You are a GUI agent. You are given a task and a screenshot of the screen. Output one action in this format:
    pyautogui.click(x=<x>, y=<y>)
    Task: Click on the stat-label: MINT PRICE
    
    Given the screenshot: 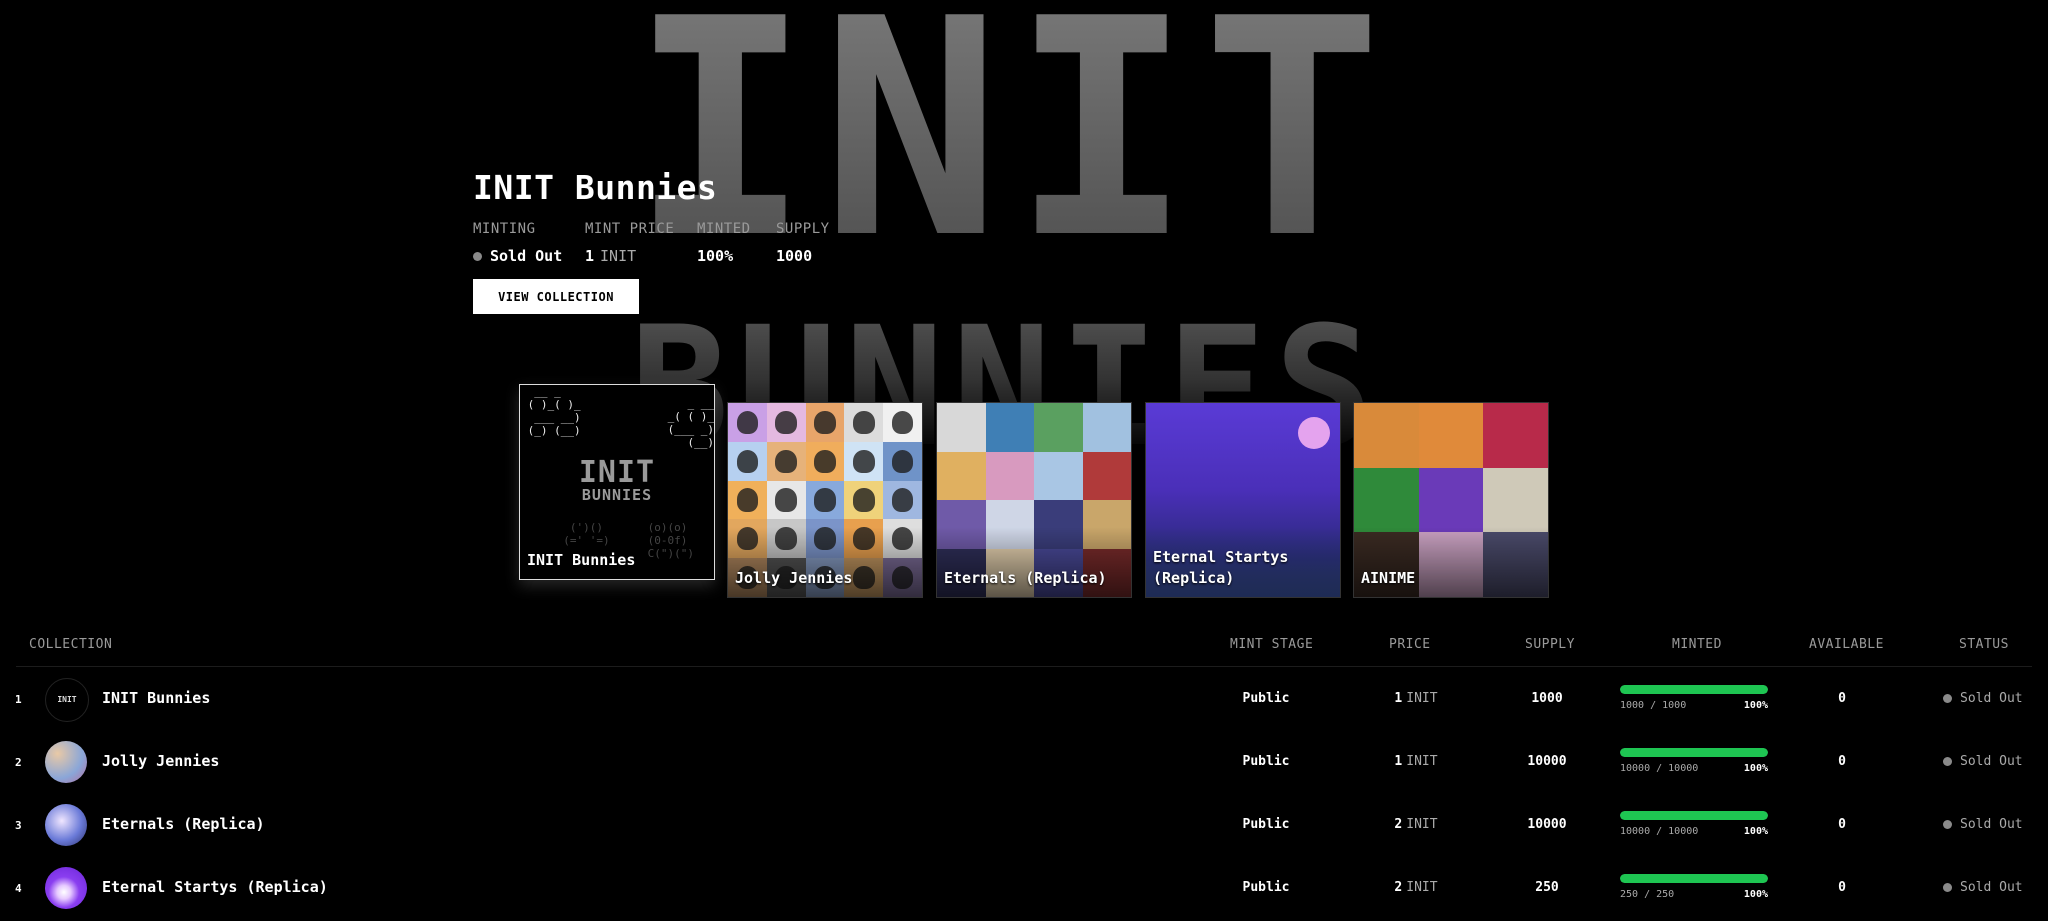 What is the action you would take?
    pyautogui.click(x=630, y=229)
    